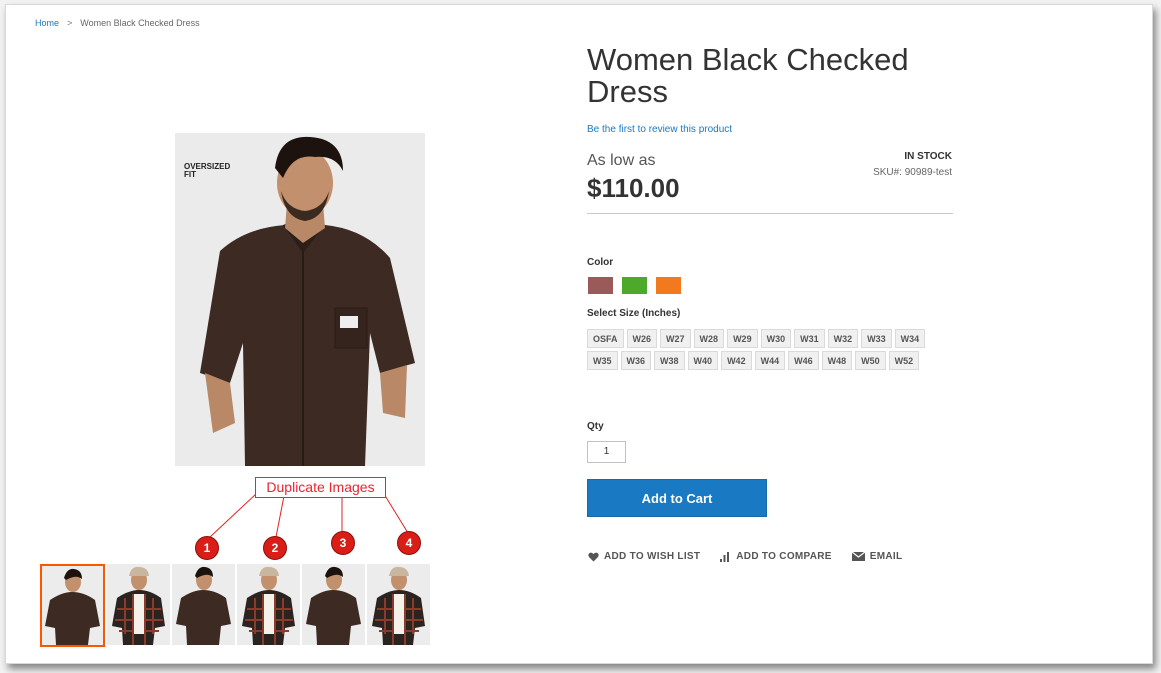 The image size is (1161, 673). Describe the element at coordinates (652, 556) in the screenshot. I see `wishlist-label: ADD TO WISH LIST` at that location.